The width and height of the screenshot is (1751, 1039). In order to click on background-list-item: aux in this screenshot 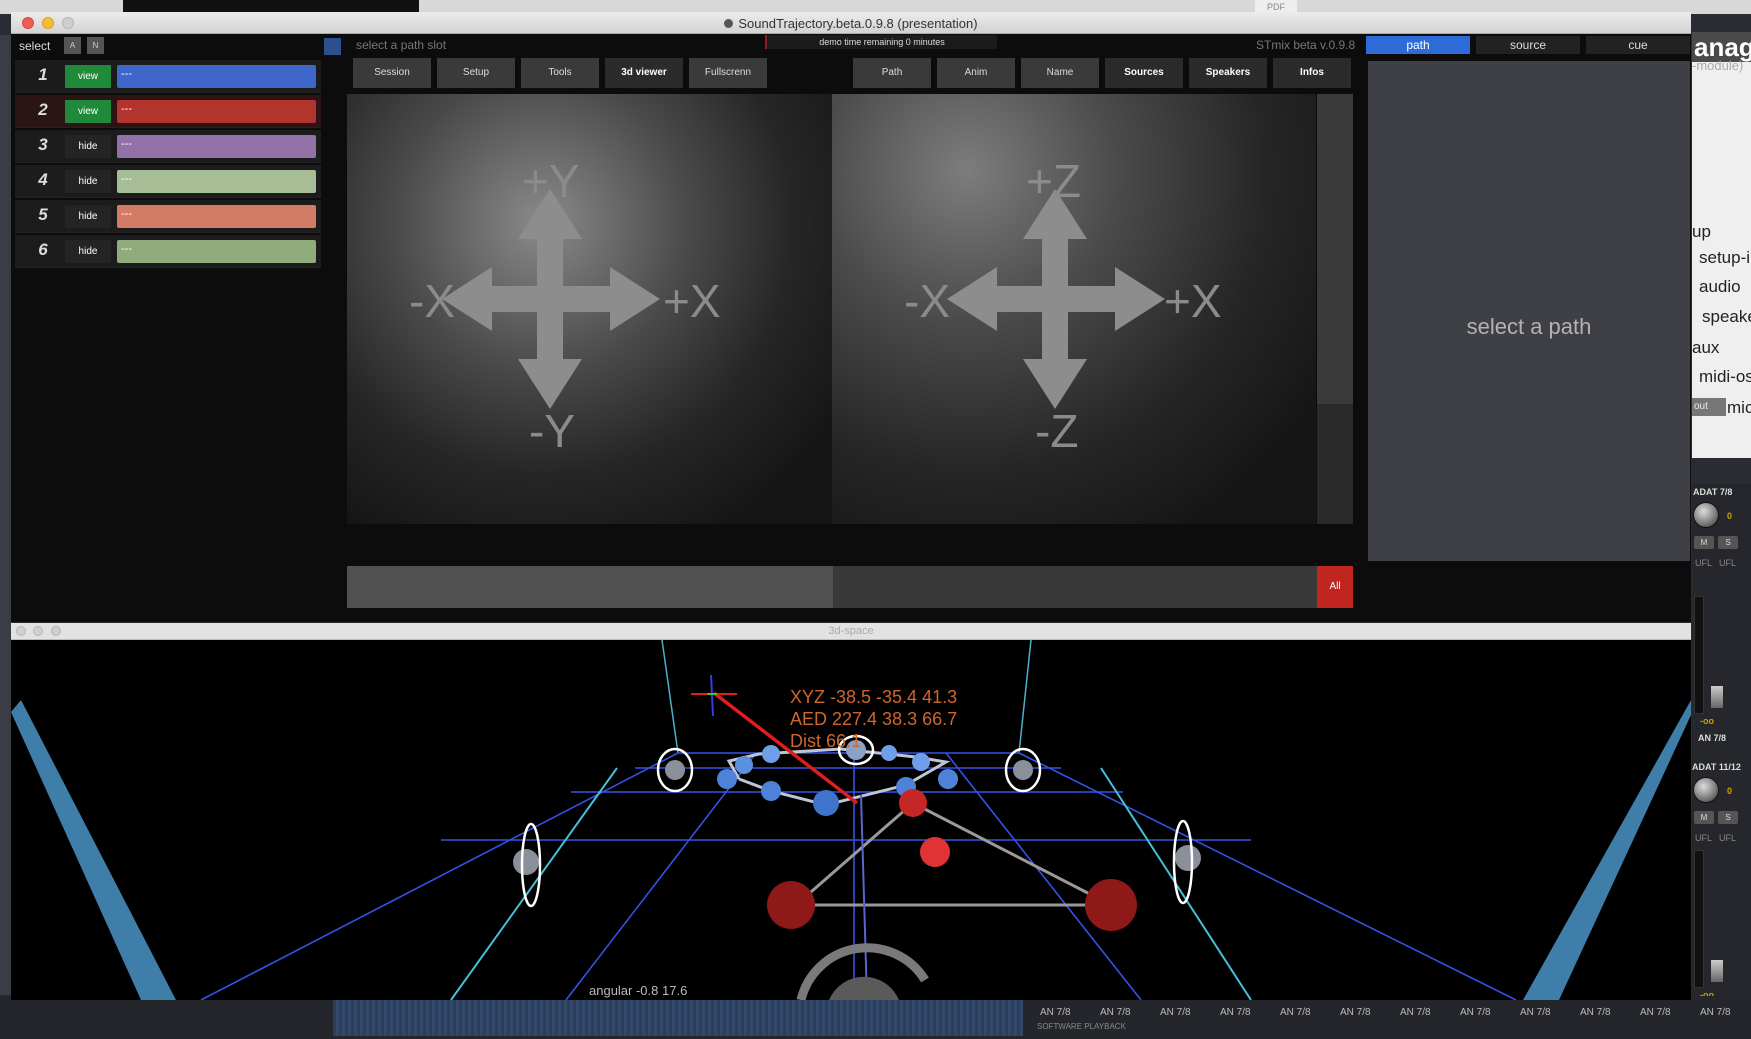, I will do `click(1705, 348)`.